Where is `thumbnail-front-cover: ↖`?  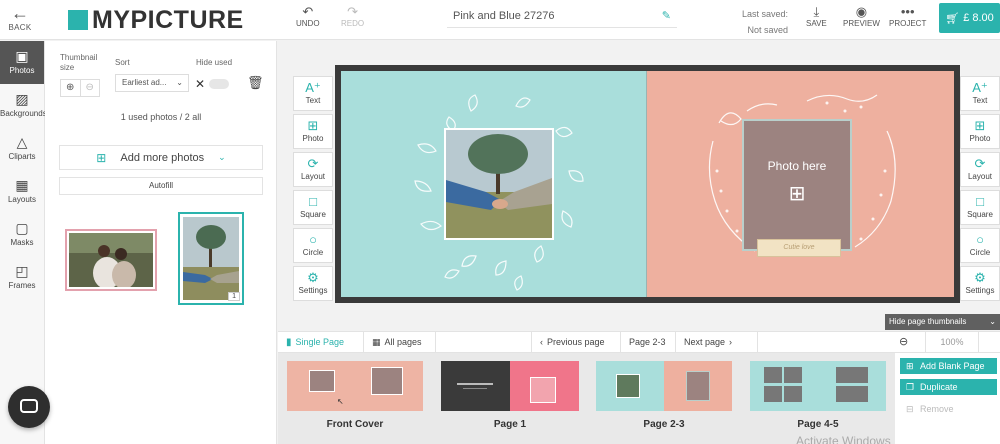
thumbnail-front-cover: ↖ is located at coordinates (355, 386).